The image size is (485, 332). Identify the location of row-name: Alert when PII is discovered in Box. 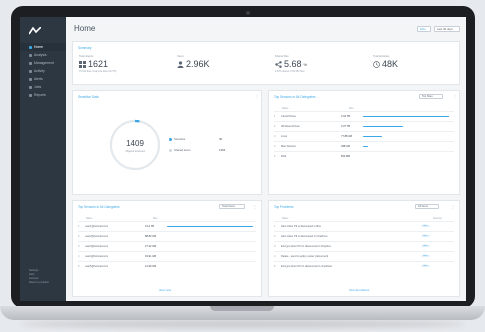
(301, 226).